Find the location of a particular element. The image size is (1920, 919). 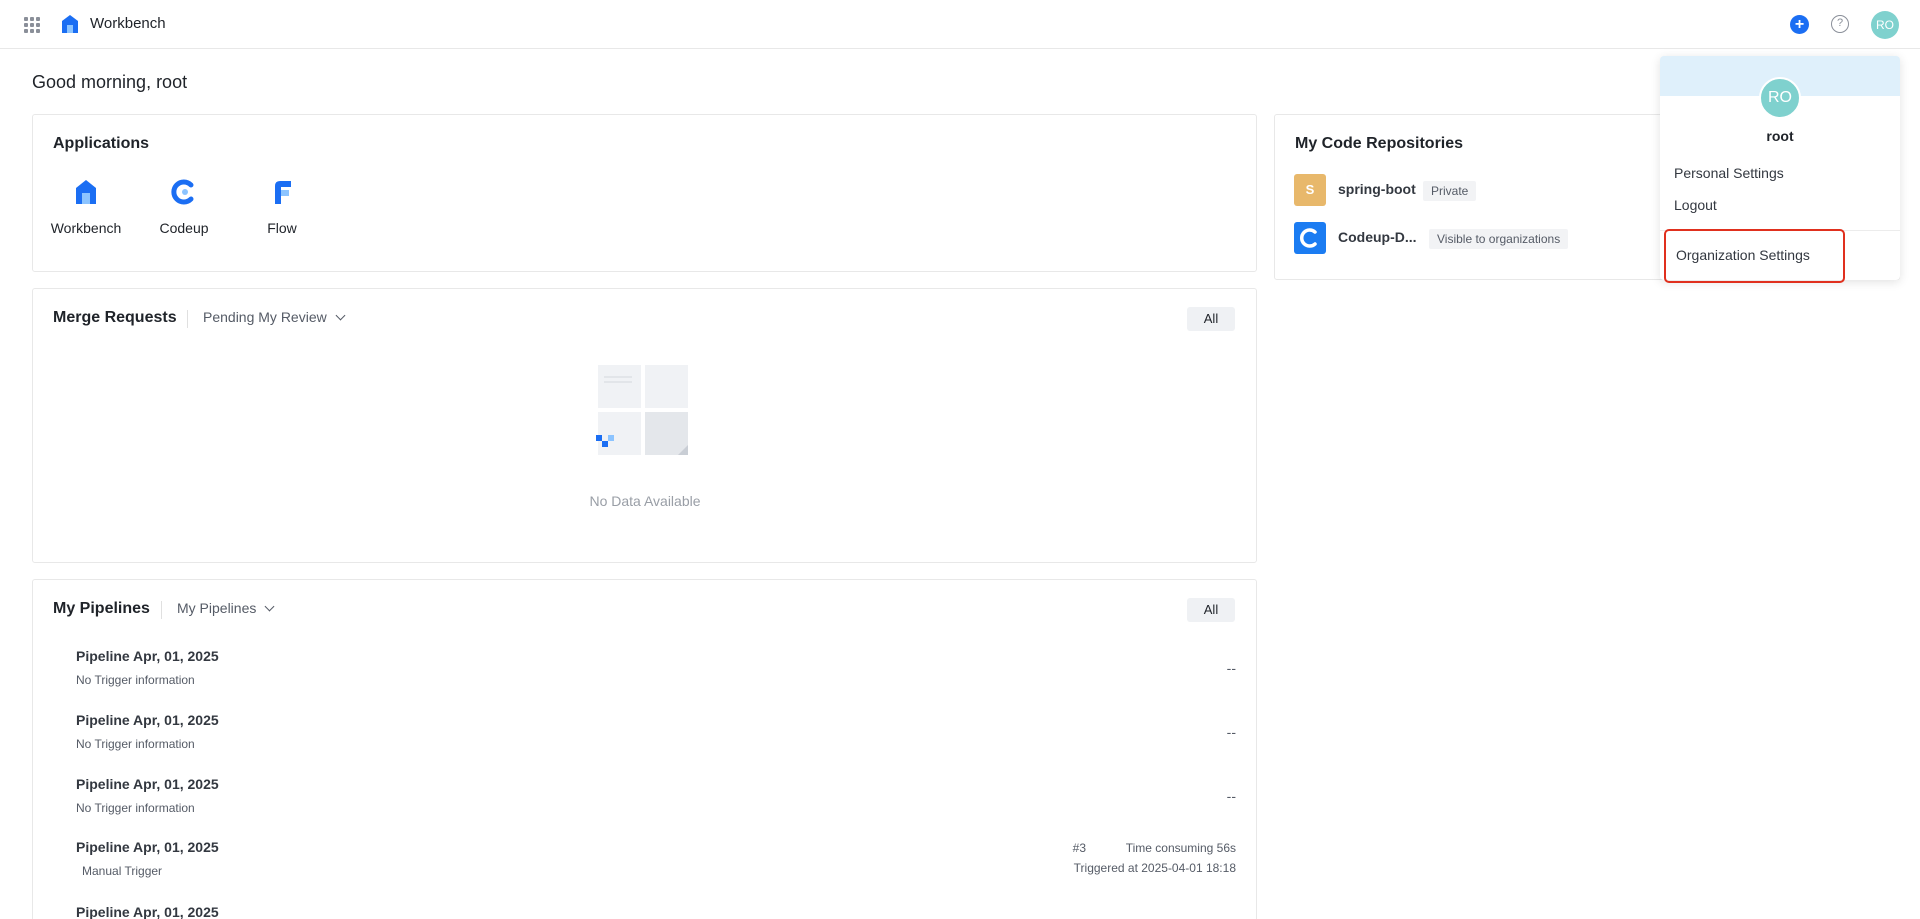

pipeline-run-number: #3 is located at coordinates (1079, 848).